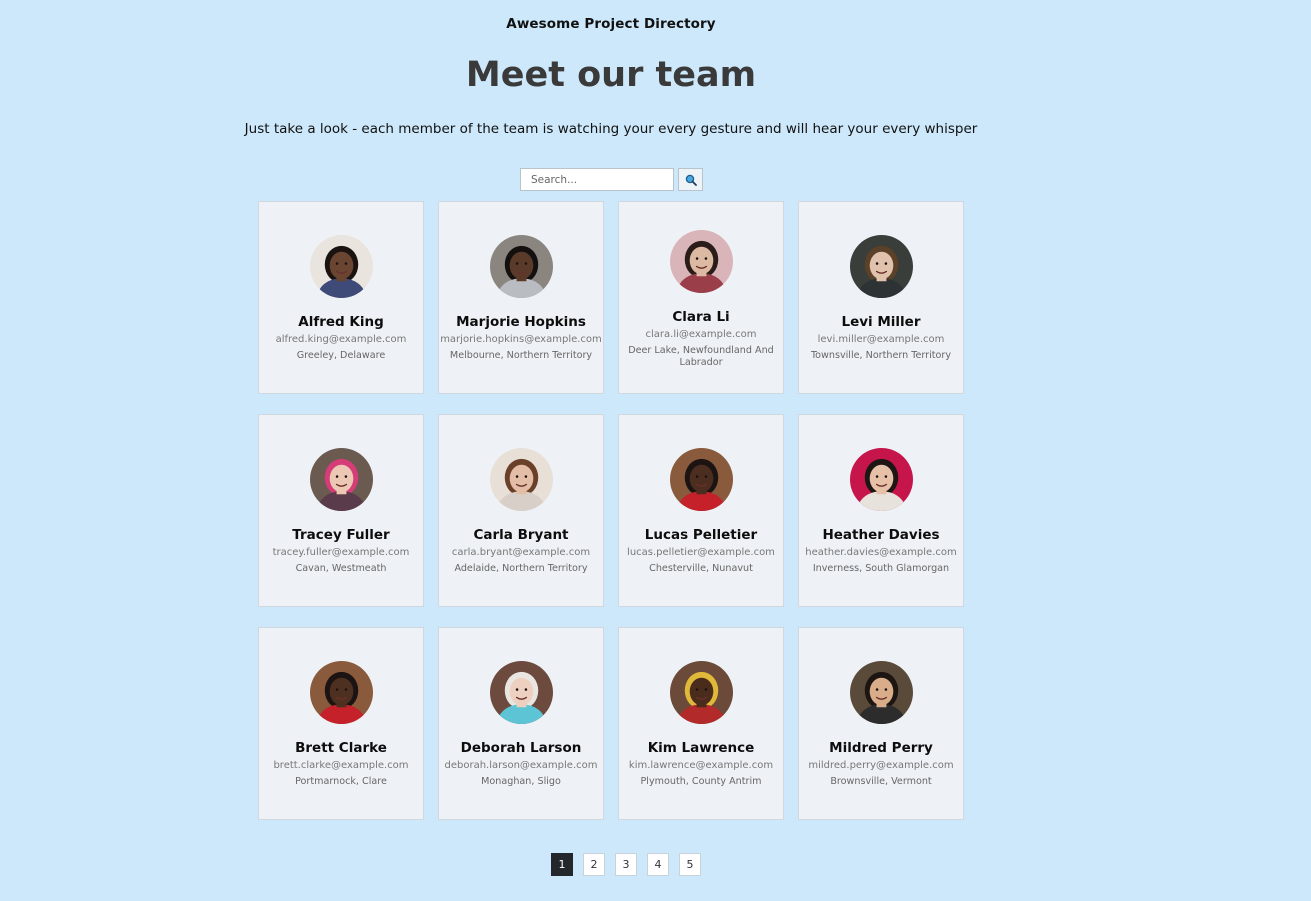 Image resolution: width=1311 pixels, height=901 pixels. I want to click on member-name: Marjorie Hopkins, so click(521, 322).